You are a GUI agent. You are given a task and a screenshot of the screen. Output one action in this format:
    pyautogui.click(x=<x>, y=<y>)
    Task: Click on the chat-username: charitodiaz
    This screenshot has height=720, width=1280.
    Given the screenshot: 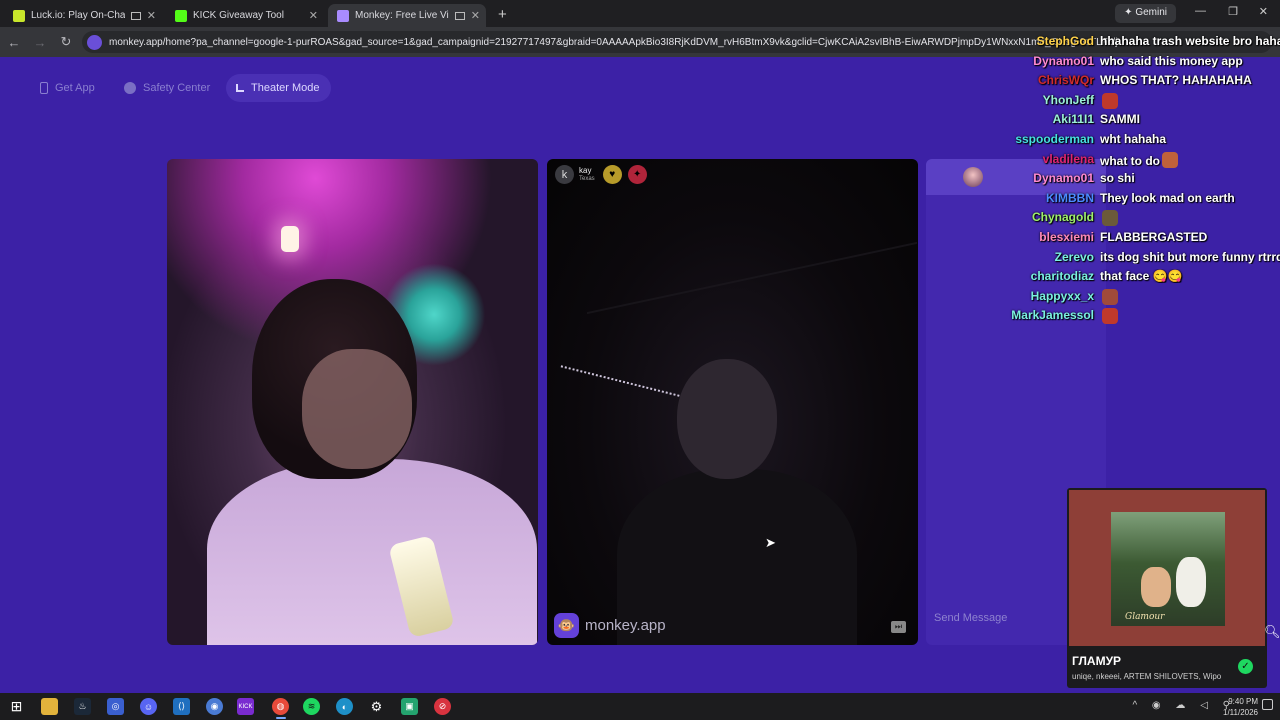 What is the action you would take?
    pyautogui.click(x=1062, y=276)
    